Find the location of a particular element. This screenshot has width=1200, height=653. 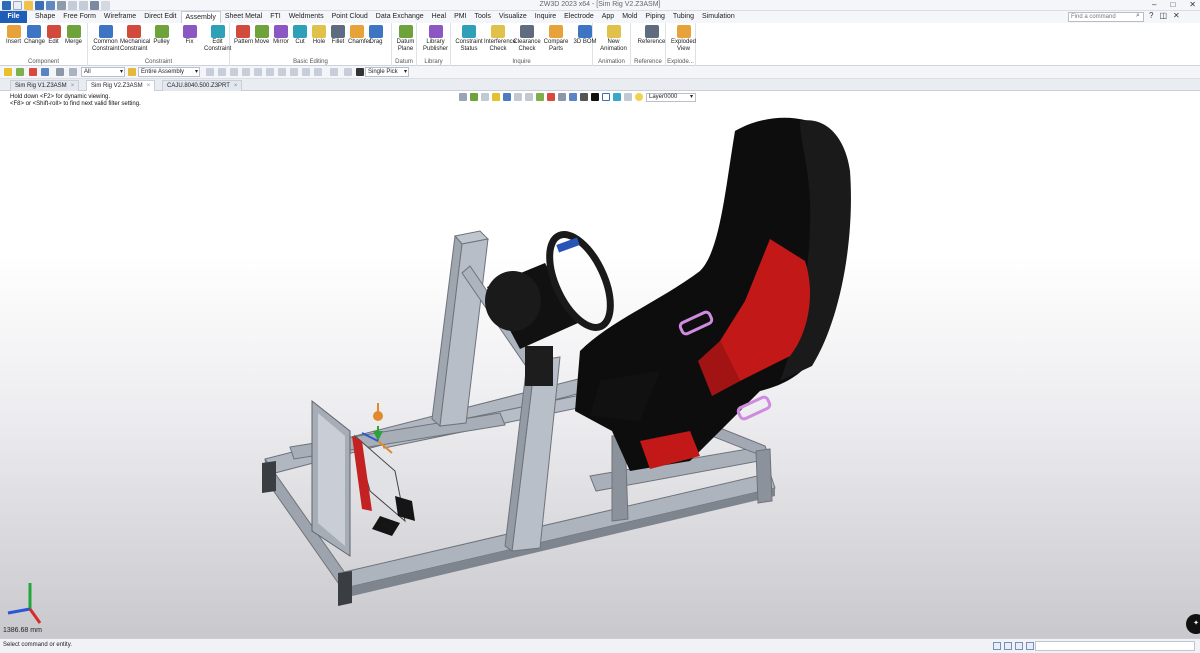

scope-select: Entire Assembly ▾ is located at coordinates (169, 72).